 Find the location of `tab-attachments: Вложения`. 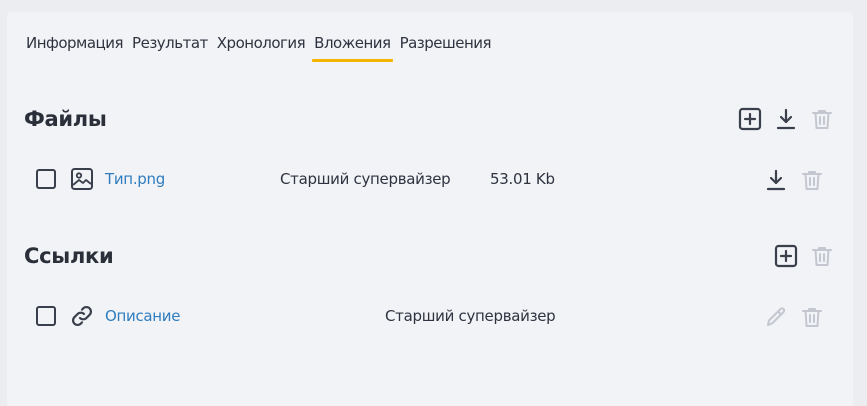

tab-attachments: Вложения is located at coordinates (352, 48).